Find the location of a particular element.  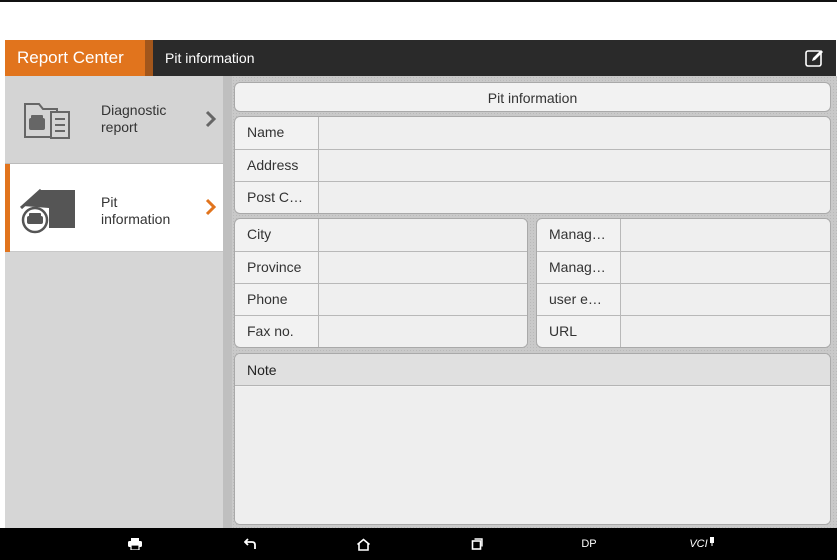

field-row-name: Name is located at coordinates (532, 133).